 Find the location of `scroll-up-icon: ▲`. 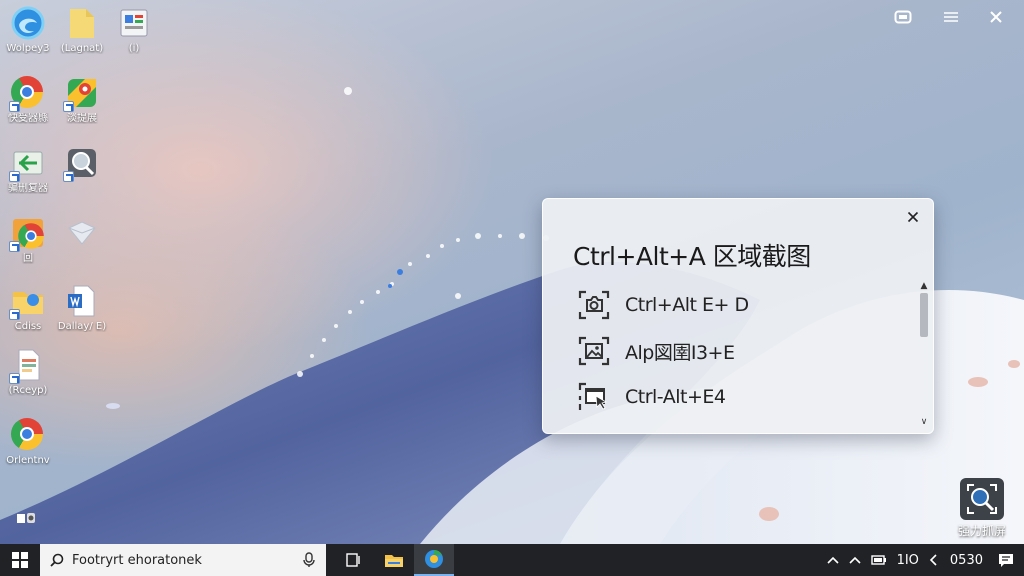

scroll-up-icon: ▲ is located at coordinates (924, 286).